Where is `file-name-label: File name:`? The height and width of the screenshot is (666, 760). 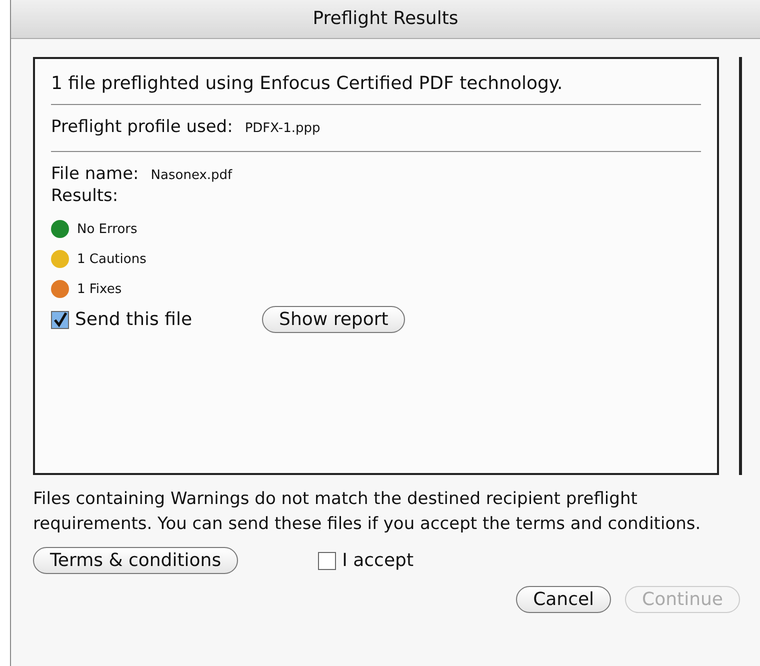 file-name-label: File name: is located at coordinates (95, 174).